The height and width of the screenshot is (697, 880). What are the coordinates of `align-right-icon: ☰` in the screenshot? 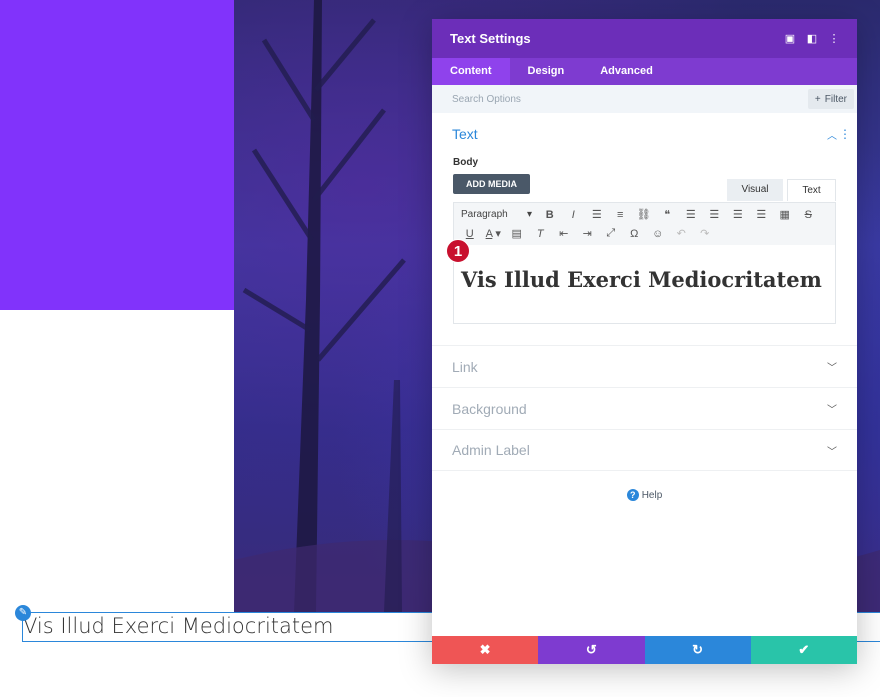 It's located at (738, 214).